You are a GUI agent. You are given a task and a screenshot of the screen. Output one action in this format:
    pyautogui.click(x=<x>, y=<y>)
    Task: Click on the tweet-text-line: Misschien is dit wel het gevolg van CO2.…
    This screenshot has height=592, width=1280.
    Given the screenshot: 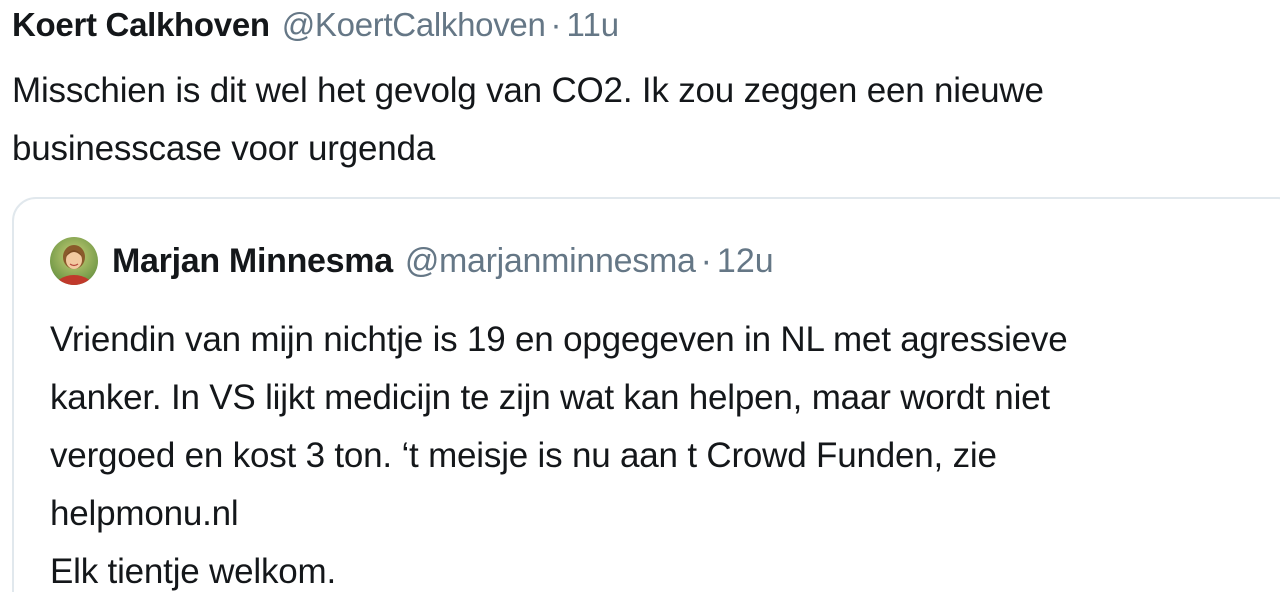 What is the action you would take?
    pyautogui.click(x=528, y=90)
    